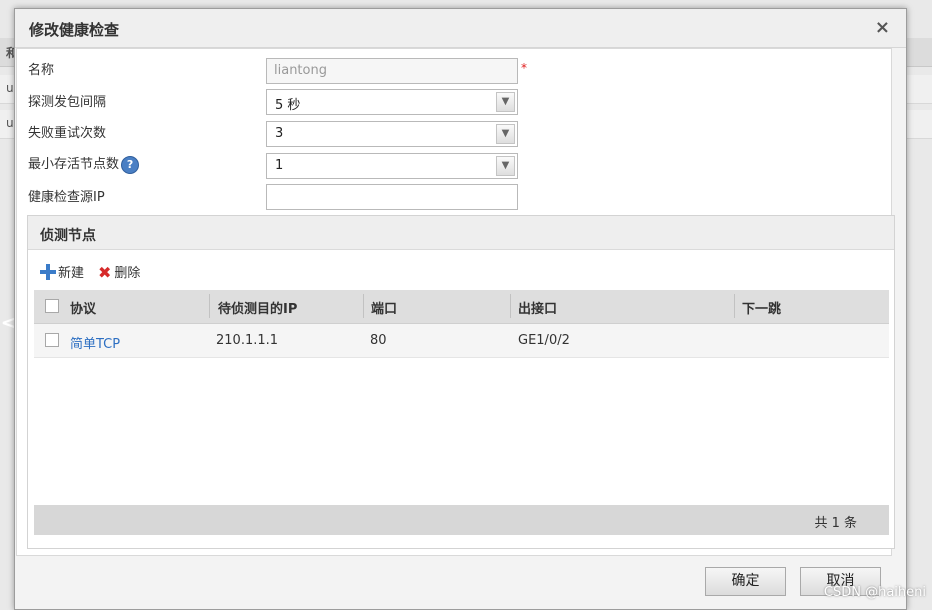 This screenshot has width=932, height=610. Describe the element at coordinates (882, 27) in the screenshot. I see `close-icon: ×` at that location.